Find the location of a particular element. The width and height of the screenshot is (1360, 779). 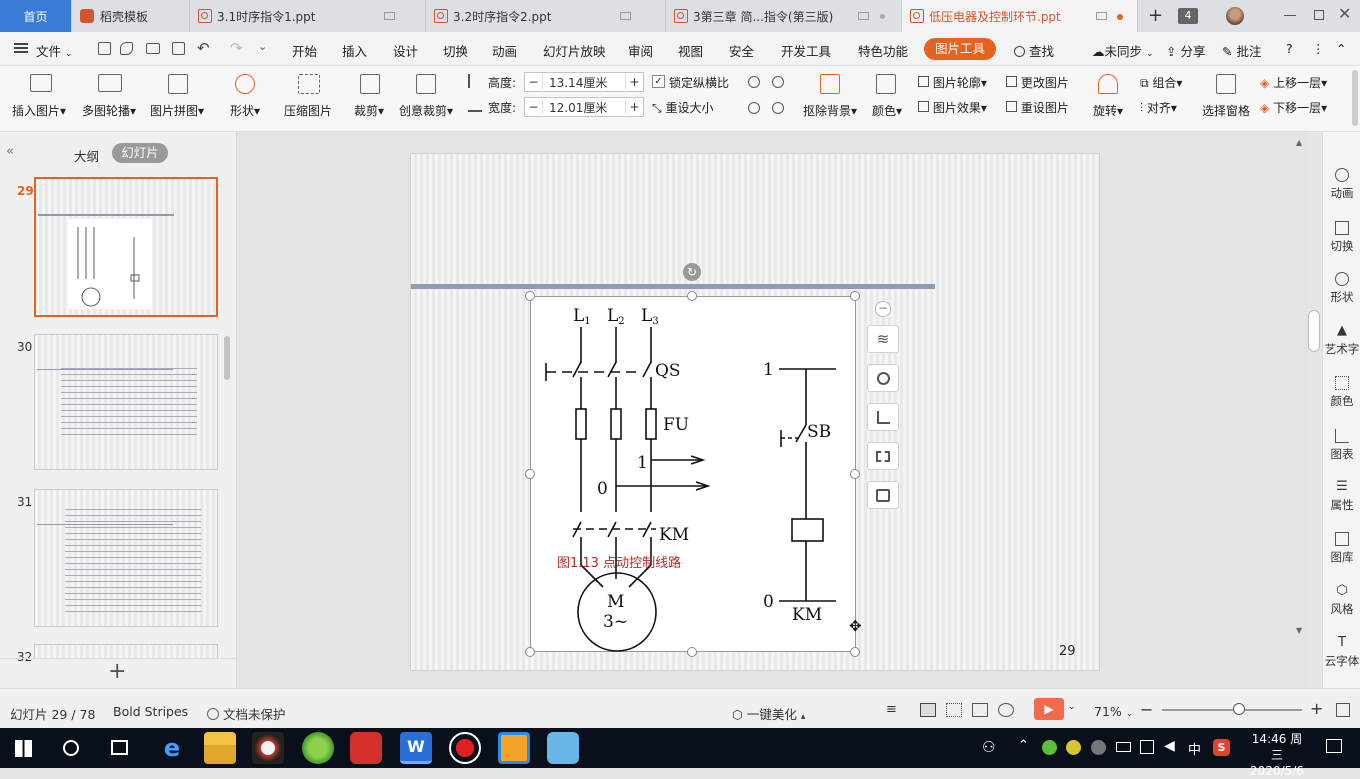

remote-app-icon is located at coordinates (514, 748).